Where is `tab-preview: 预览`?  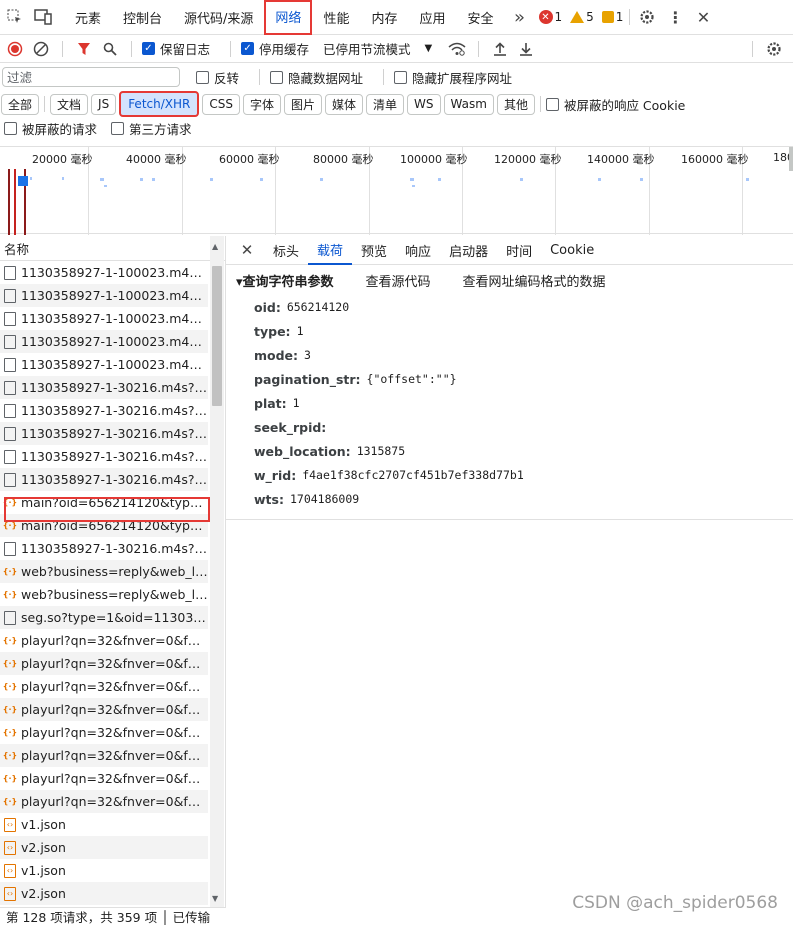 tab-preview: 预览 is located at coordinates (374, 250).